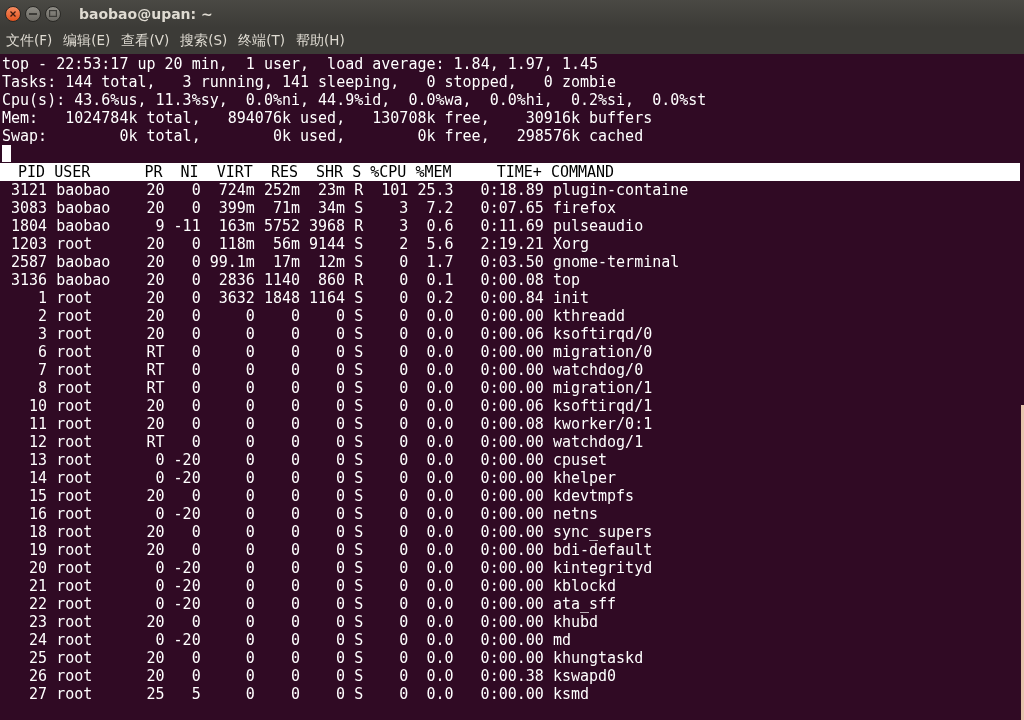  Describe the element at coordinates (439, 298) in the screenshot. I see `table-cell-text: 0.2` at that location.